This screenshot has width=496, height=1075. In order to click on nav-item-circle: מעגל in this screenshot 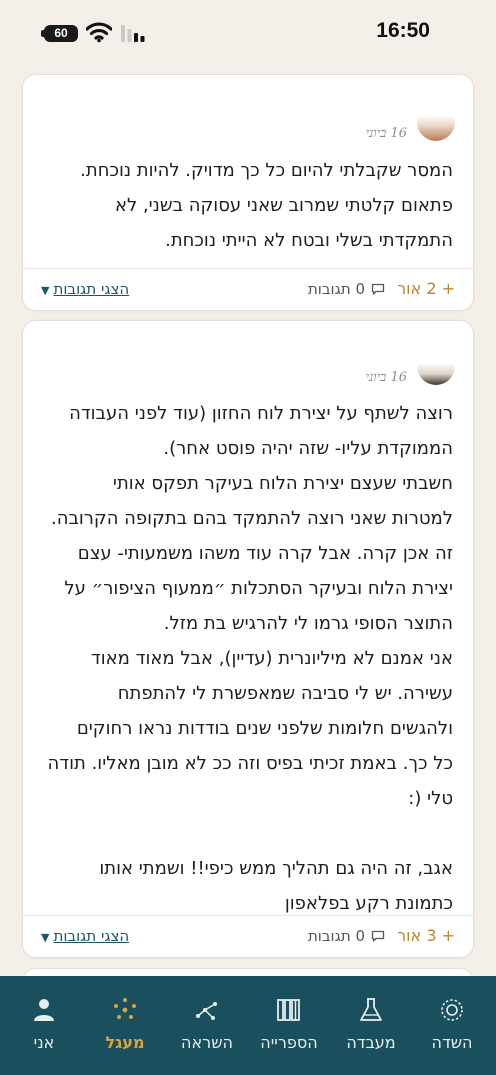, I will do `click(125, 1025)`.